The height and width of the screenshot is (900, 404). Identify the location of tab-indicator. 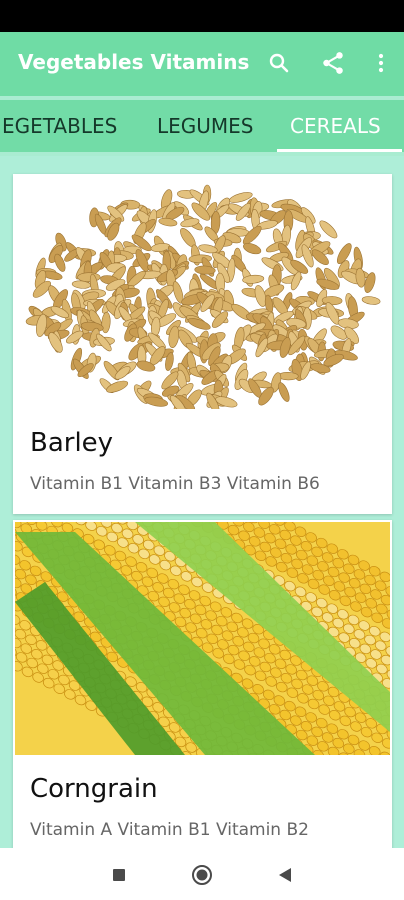
(339, 150).